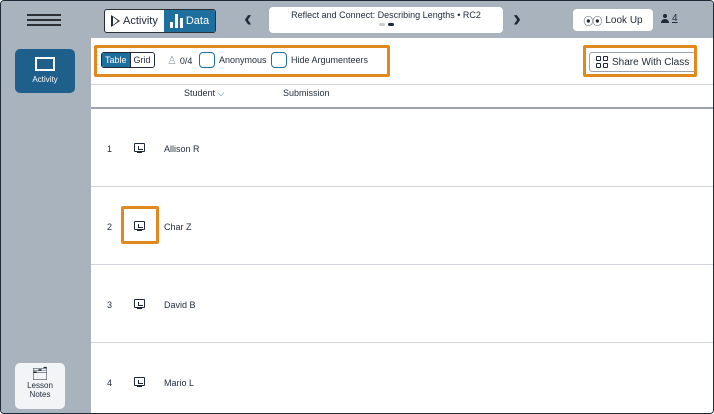 The image size is (714, 414). What do you see at coordinates (640, 61) in the screenshot?
I see `highlight-share-button` at bounding box center [640, 61].